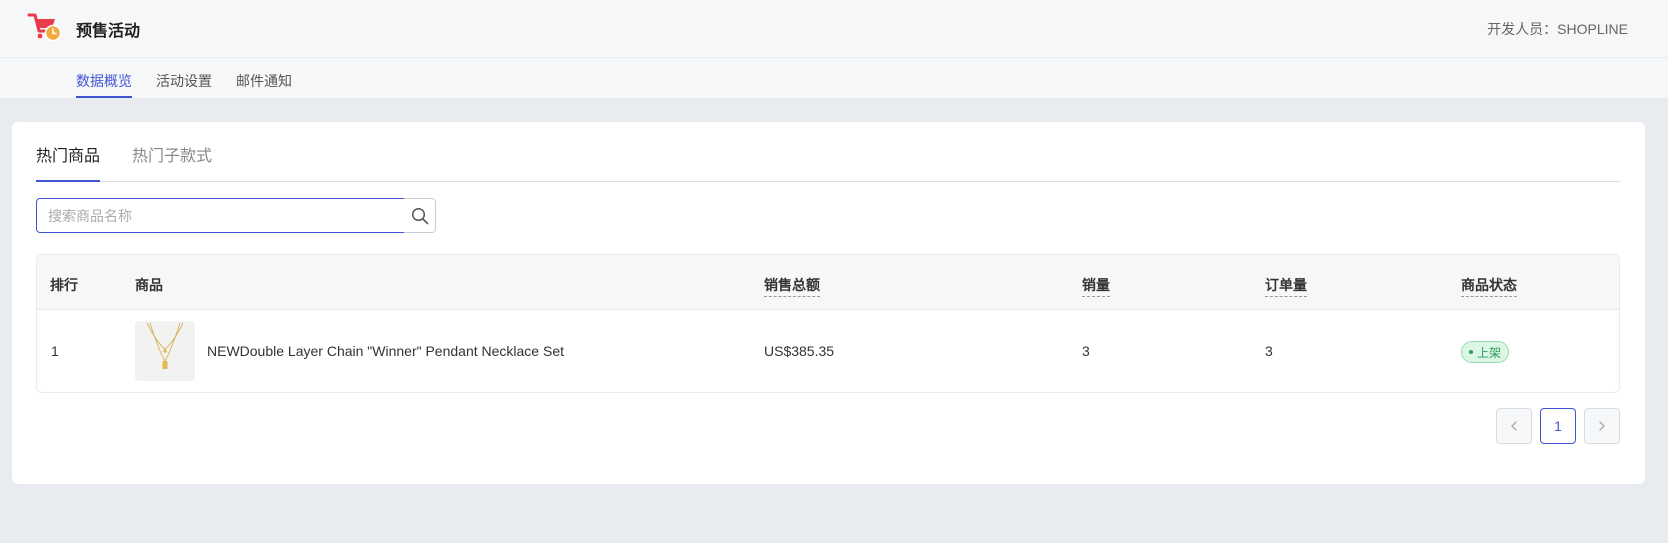  Describe the element at coordinates (220, 215) in the screenshot. I see `search-input` at that location.